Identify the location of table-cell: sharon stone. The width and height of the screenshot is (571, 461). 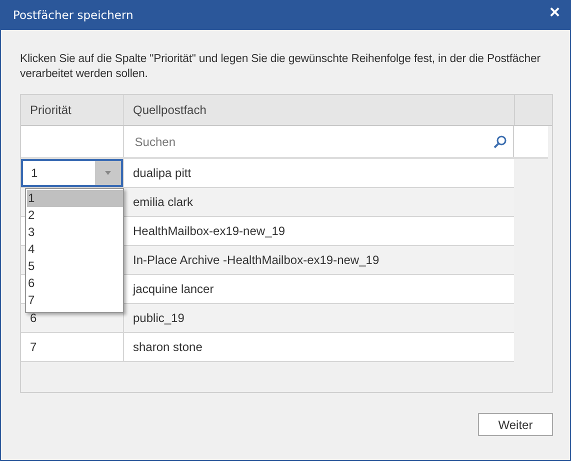
(167, 347).